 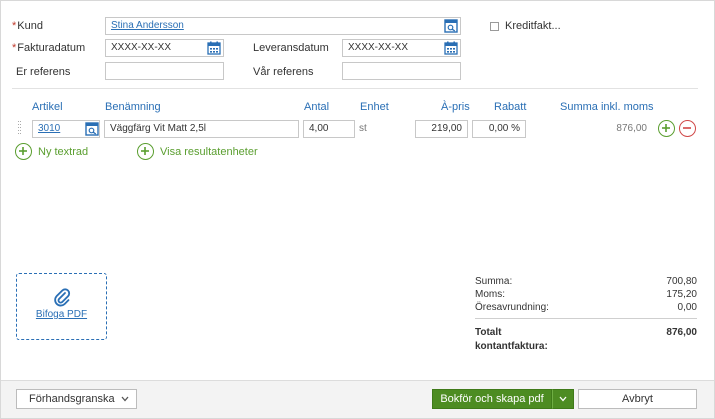 I want to click on cancel-button: Avbryt, so click(x=637, y=399).